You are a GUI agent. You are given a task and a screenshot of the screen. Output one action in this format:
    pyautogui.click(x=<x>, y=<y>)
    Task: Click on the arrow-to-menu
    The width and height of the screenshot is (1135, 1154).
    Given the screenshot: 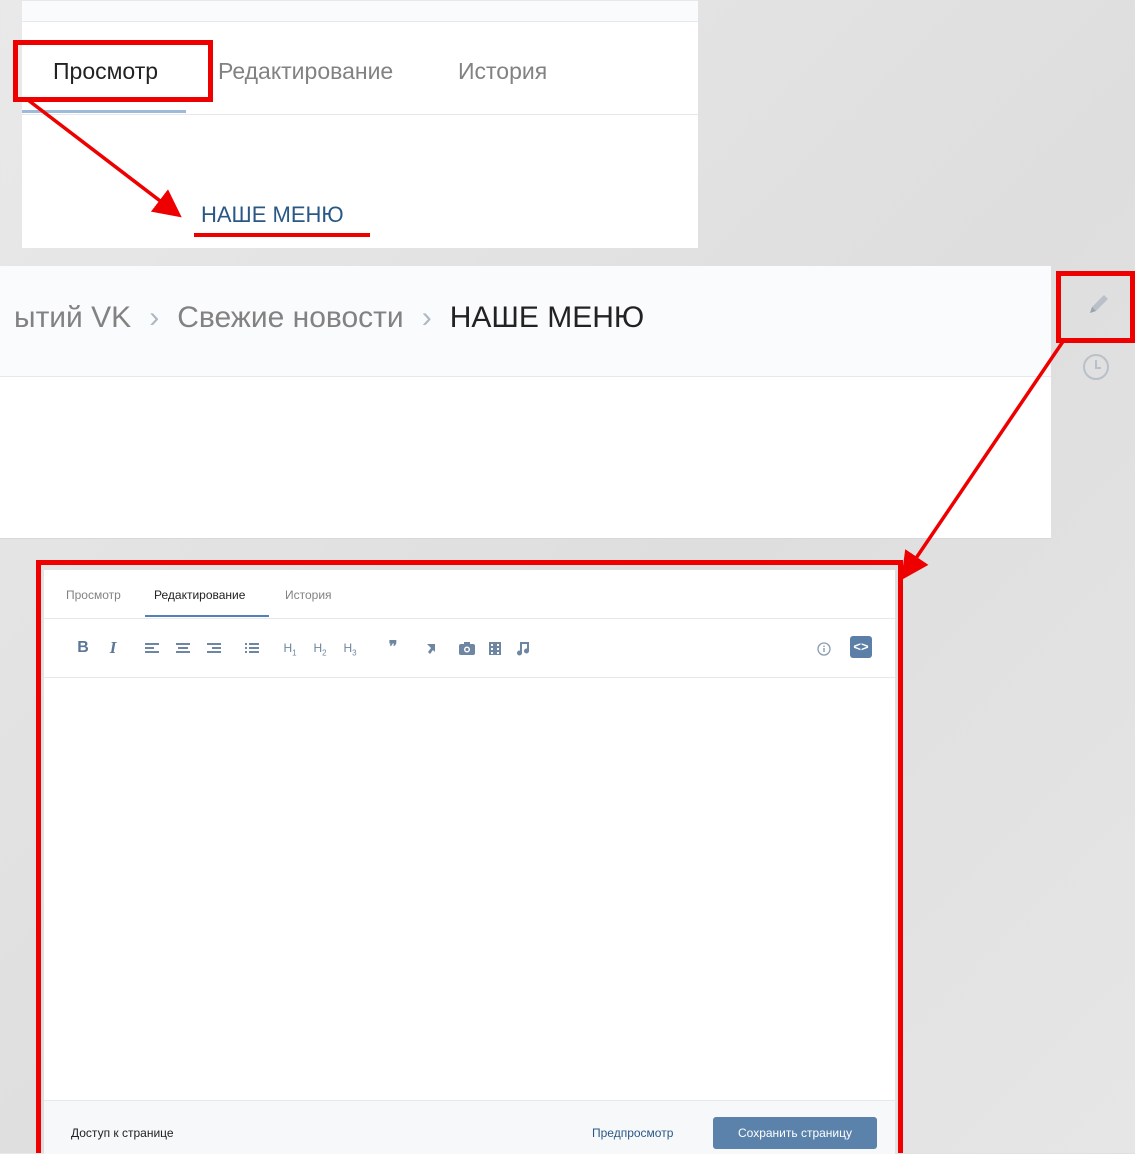 What is the action you would take?
    pyautogui.click(x=104, y=158)
    